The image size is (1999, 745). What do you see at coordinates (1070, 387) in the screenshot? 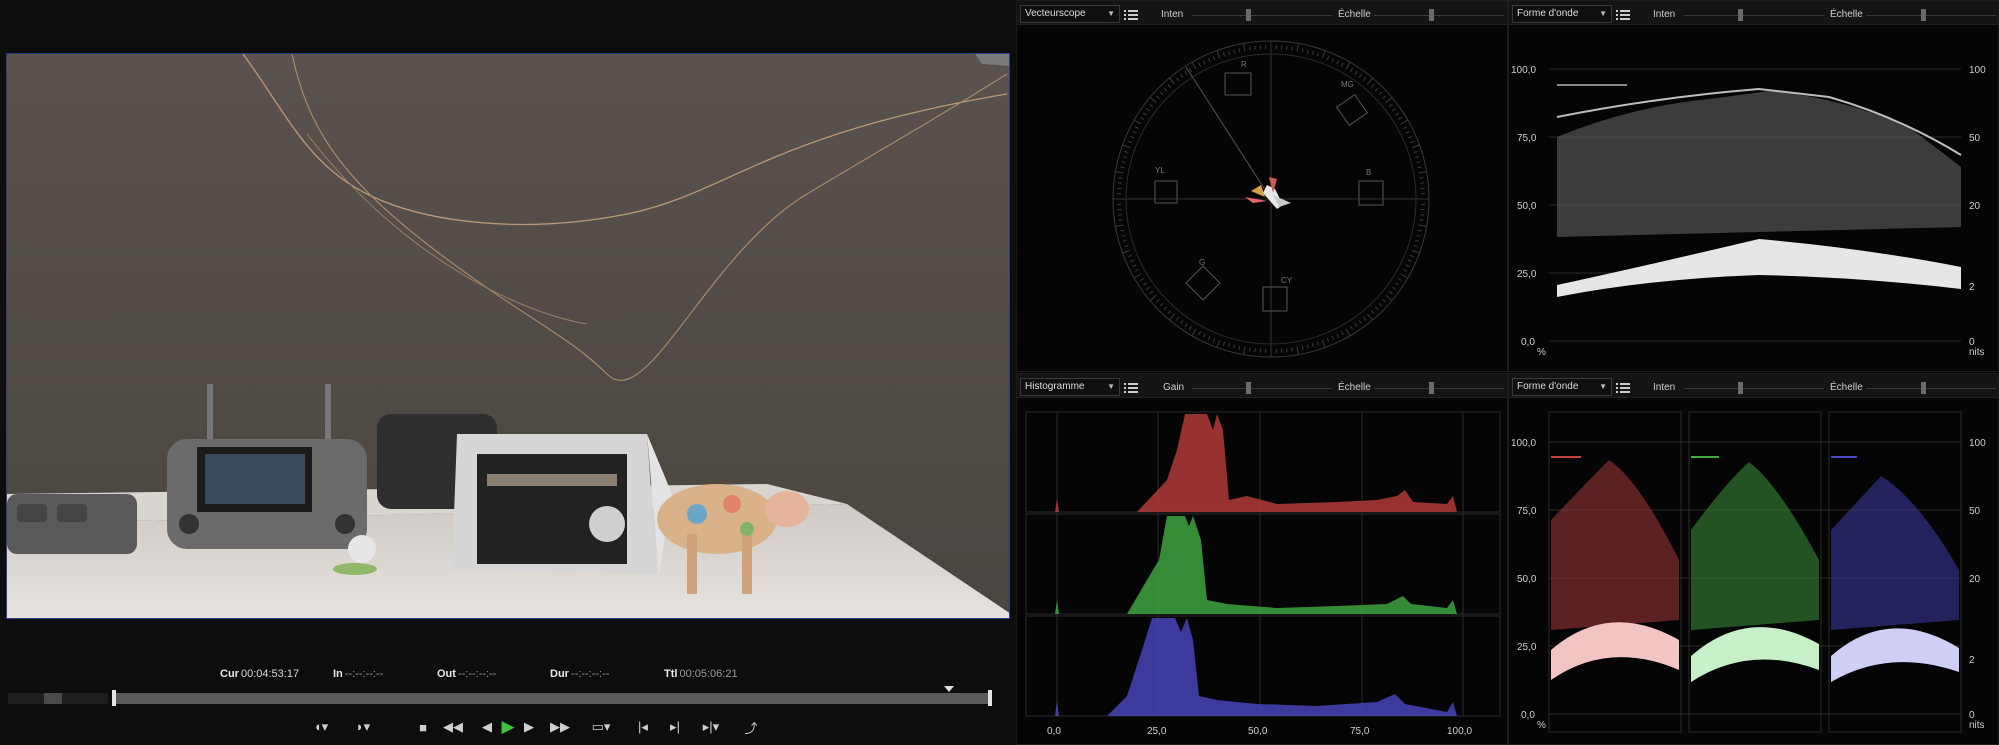
I see `scope-type-select: Histogramme ▼` at bounding box center [1070, 387].